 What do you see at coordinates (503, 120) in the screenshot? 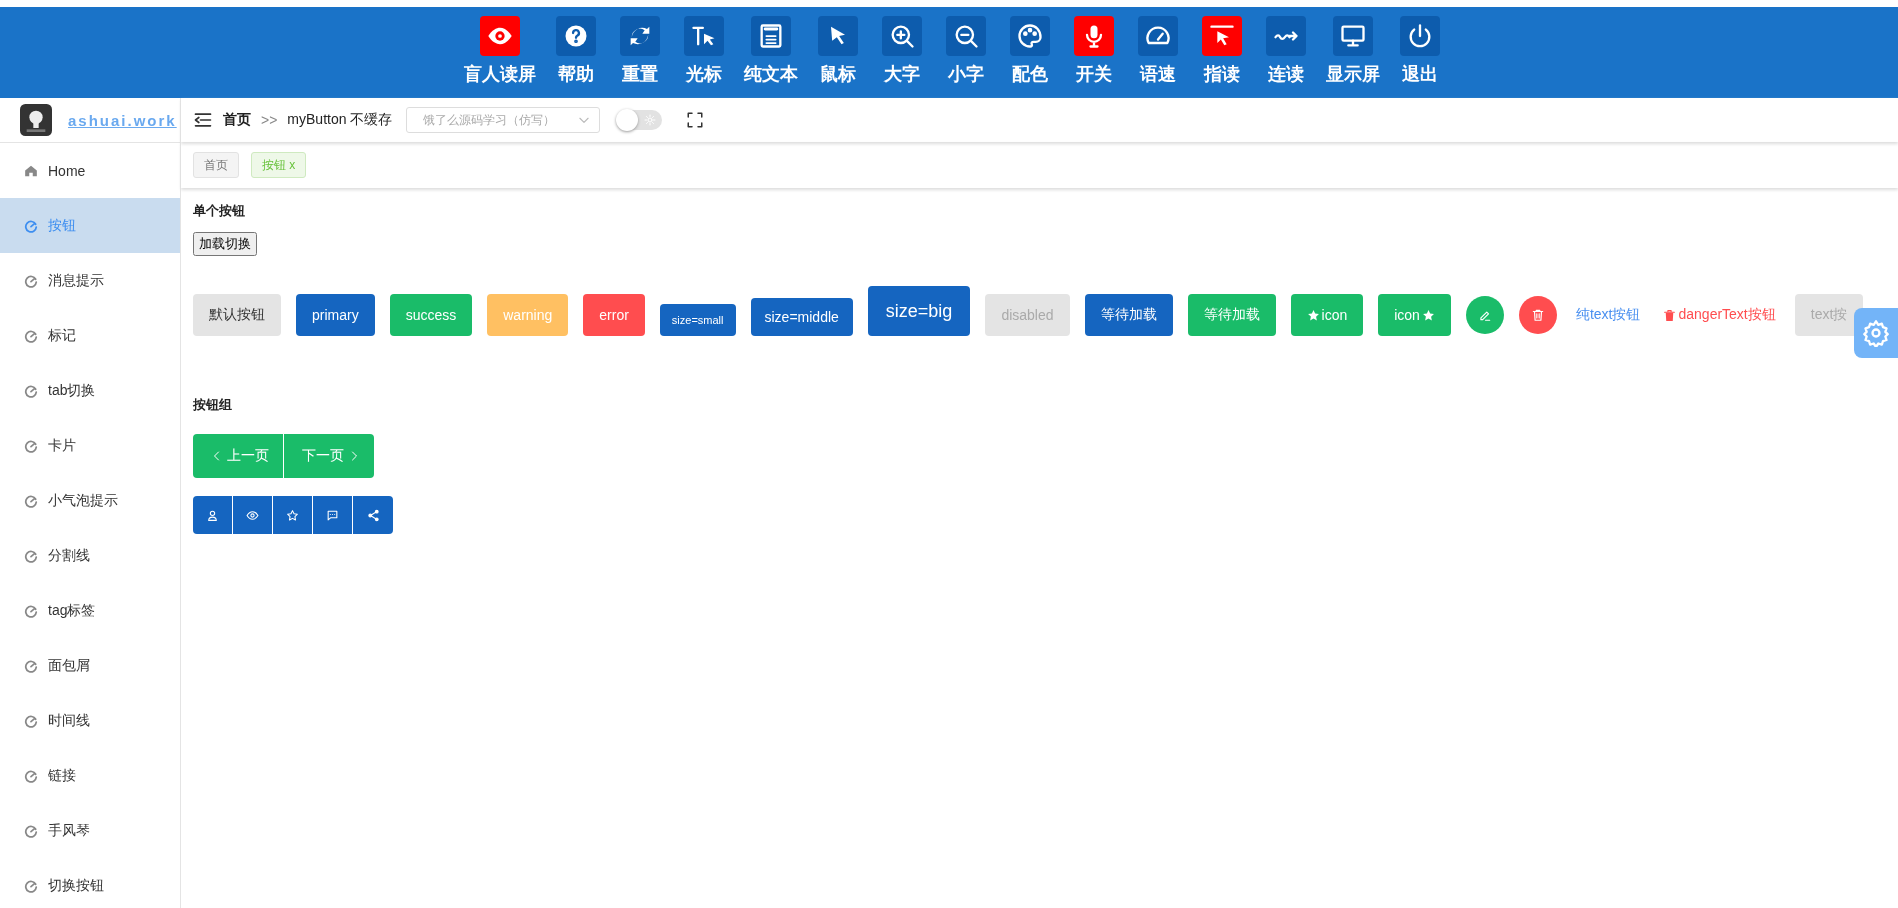
I see `select-field: 饿了么源码学习（仿写）` at bounding box center [503, 120].